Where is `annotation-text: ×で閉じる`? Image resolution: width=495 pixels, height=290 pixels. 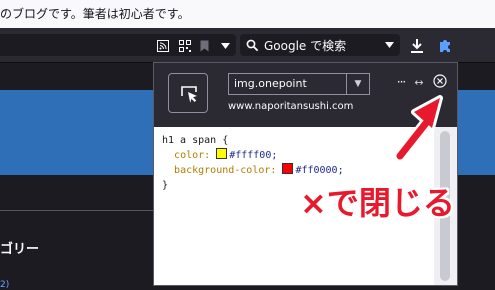 annotation-text: ×で閉じる is located at coordinates (377, 203).